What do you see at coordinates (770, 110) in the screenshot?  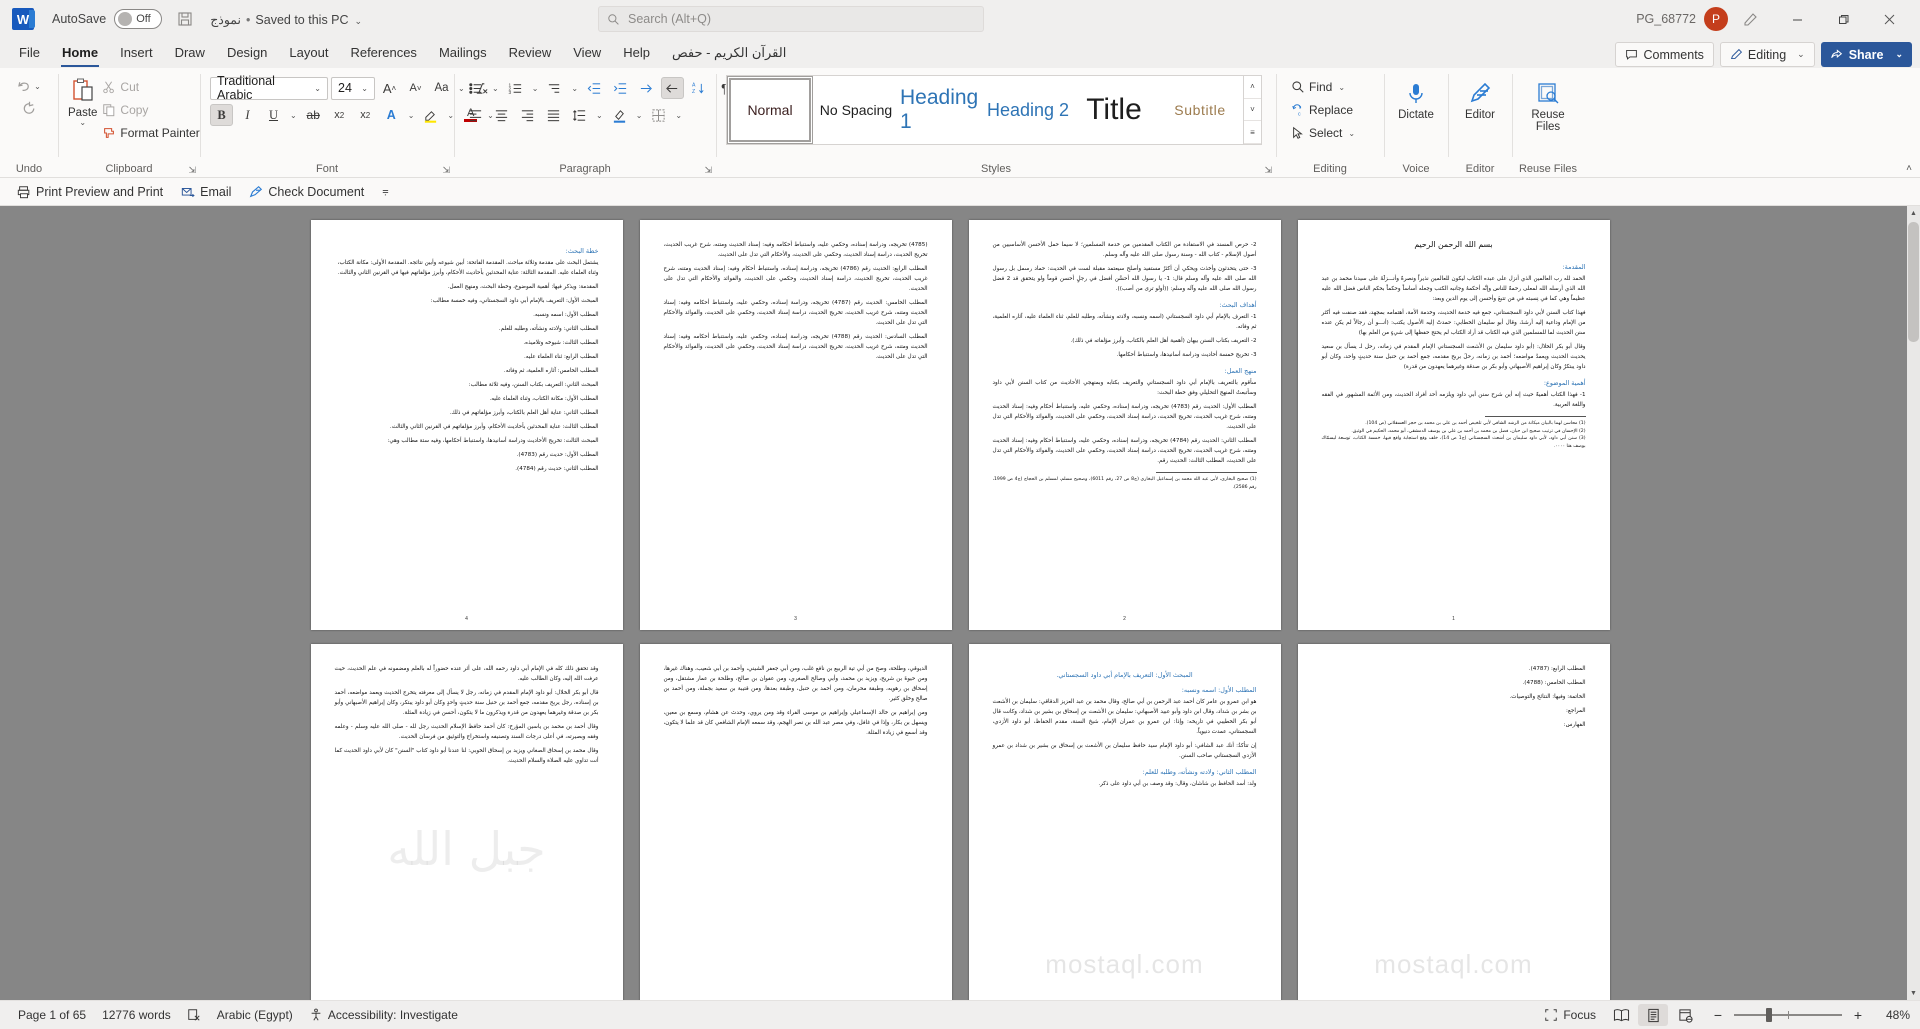 I see `style-normal: Normal` at bounding box center [770, 110].